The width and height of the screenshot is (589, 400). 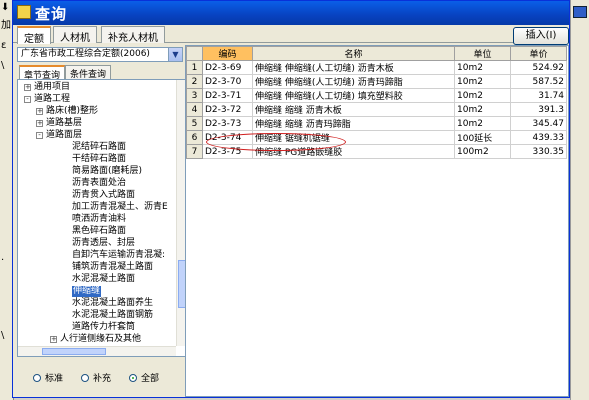 I want to click on library-select-value: 广东省市政工程综合定额(2006), so click(x=85, y=54).